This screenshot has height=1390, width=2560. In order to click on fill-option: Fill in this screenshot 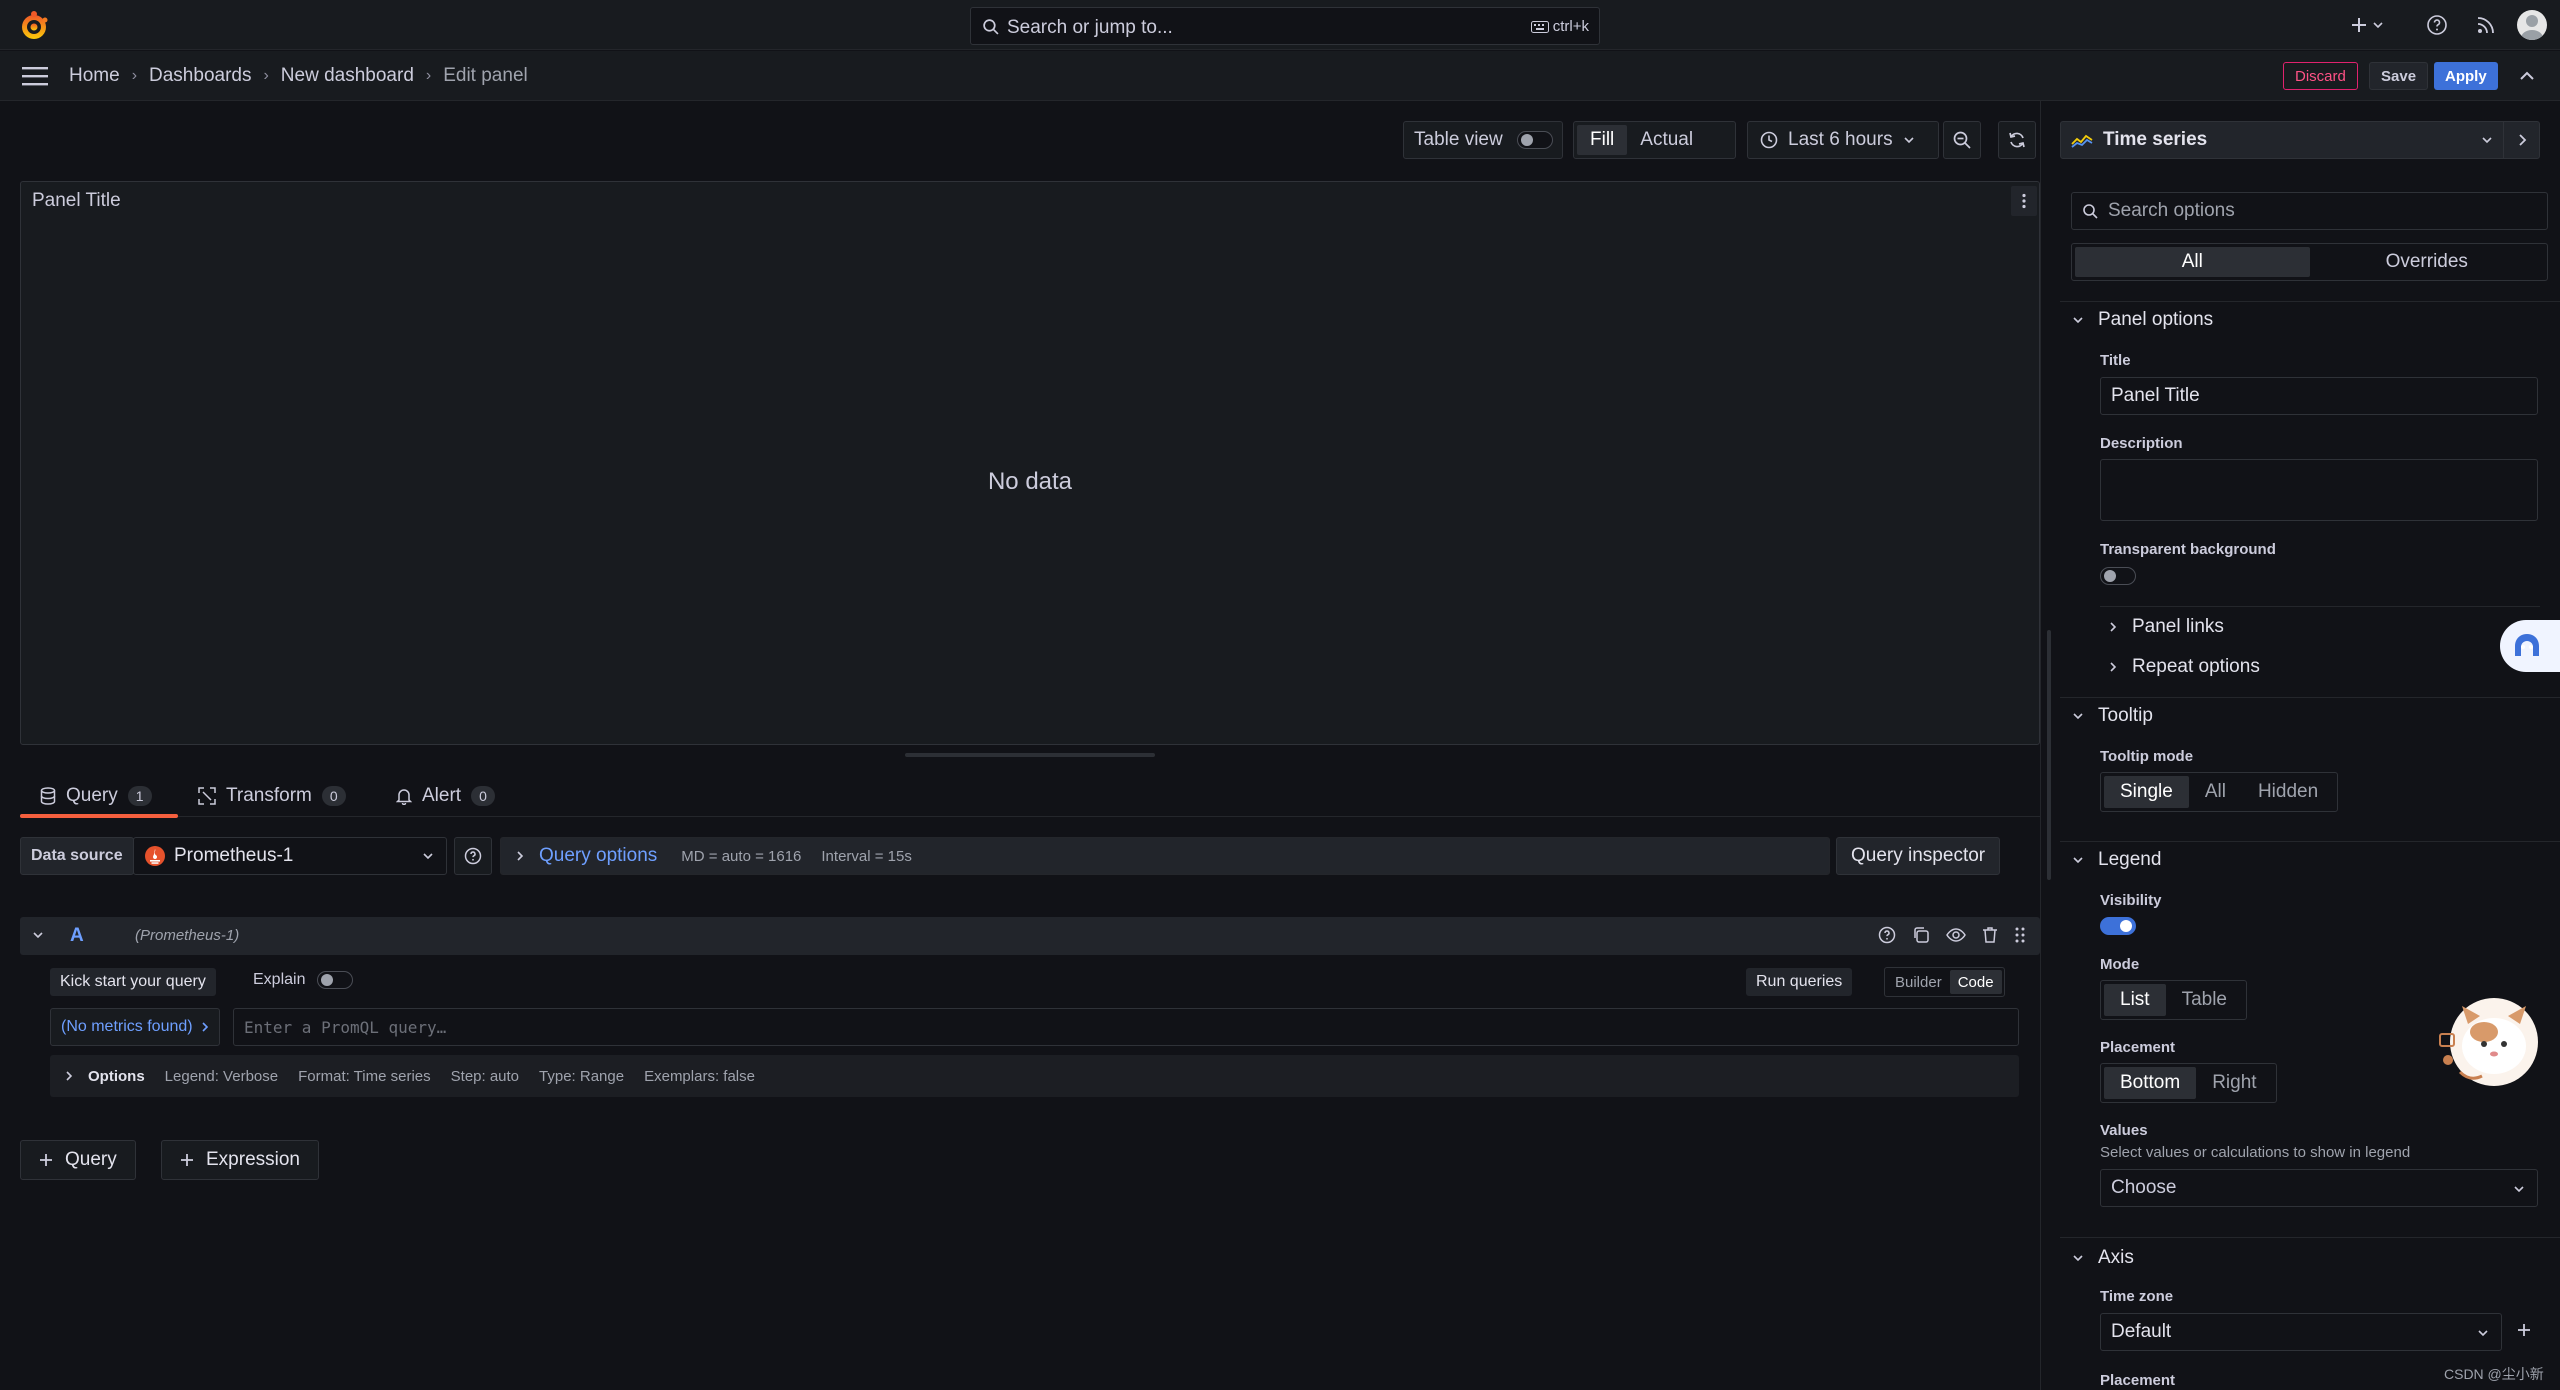, I will do `click(1602, 140)`.